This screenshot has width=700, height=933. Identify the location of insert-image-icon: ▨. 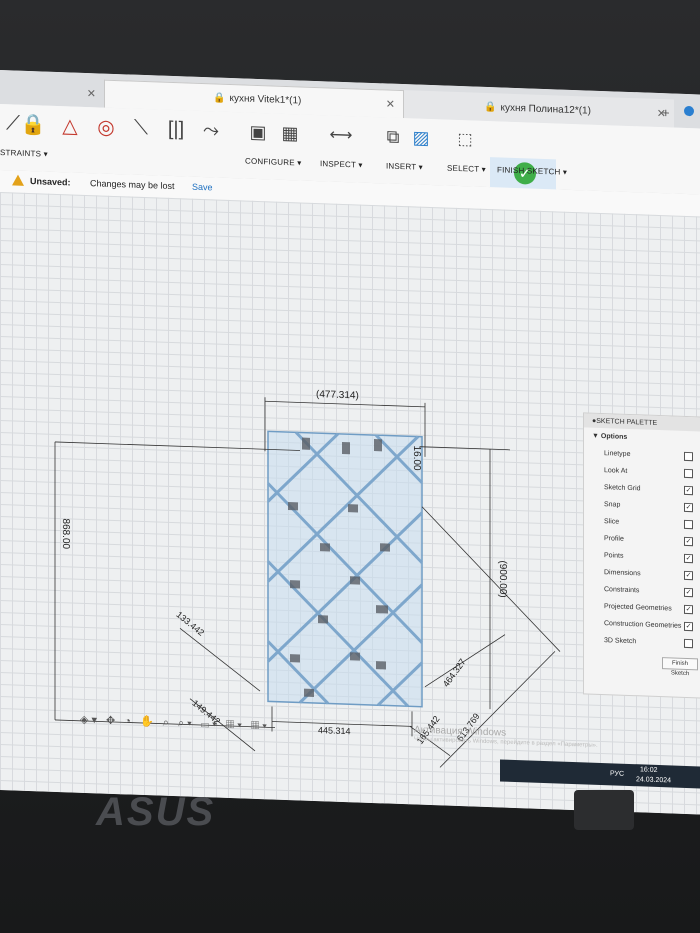
(421, 137).